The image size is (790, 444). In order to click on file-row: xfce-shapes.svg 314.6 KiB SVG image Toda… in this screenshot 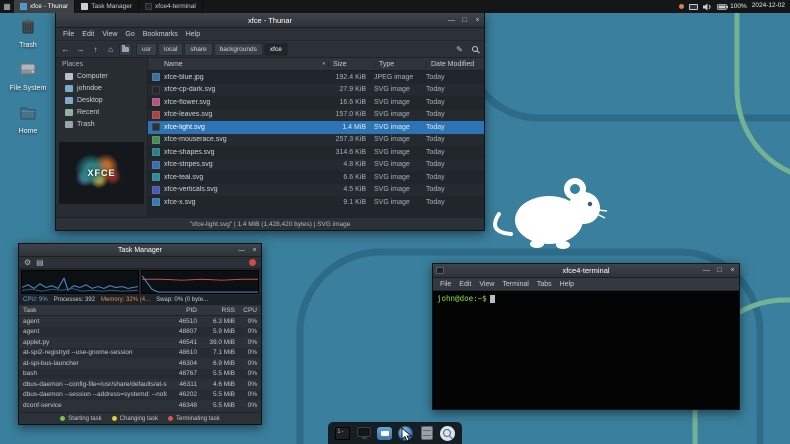, I will do `click(316, 152)`.